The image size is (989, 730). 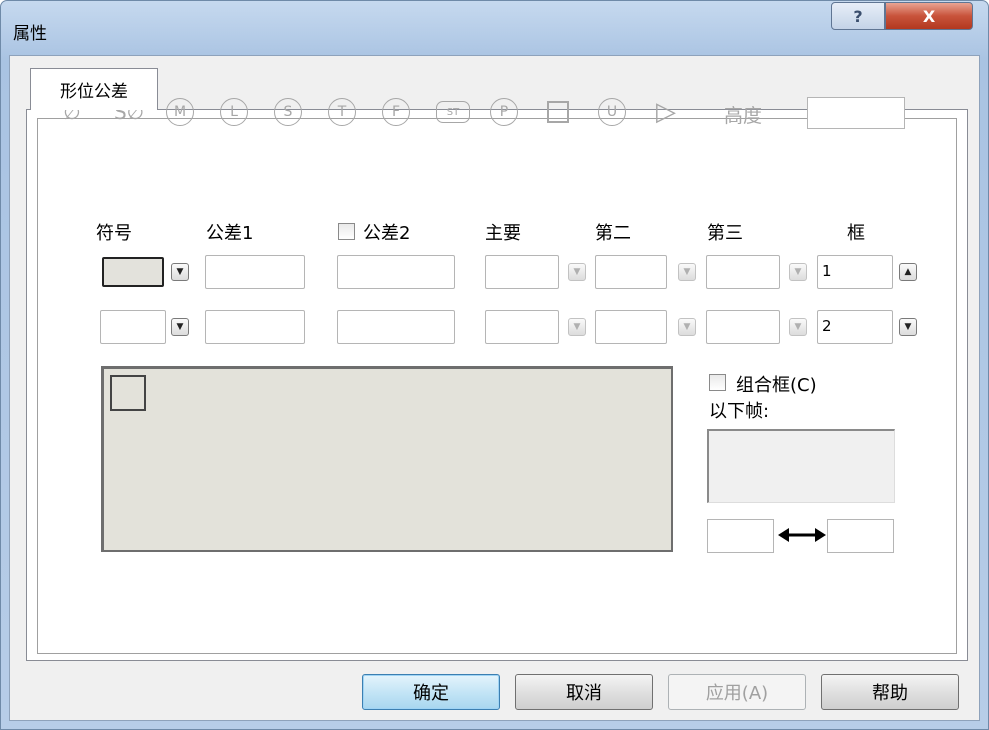 I want to click on cancel-label: 取消, so click(x=584, y=693).